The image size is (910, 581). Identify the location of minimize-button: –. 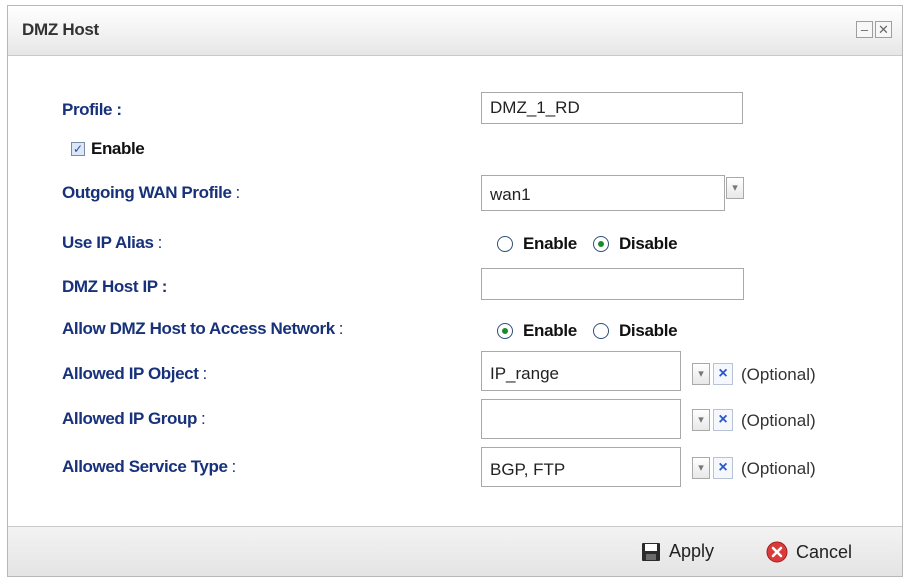
(864, 29).